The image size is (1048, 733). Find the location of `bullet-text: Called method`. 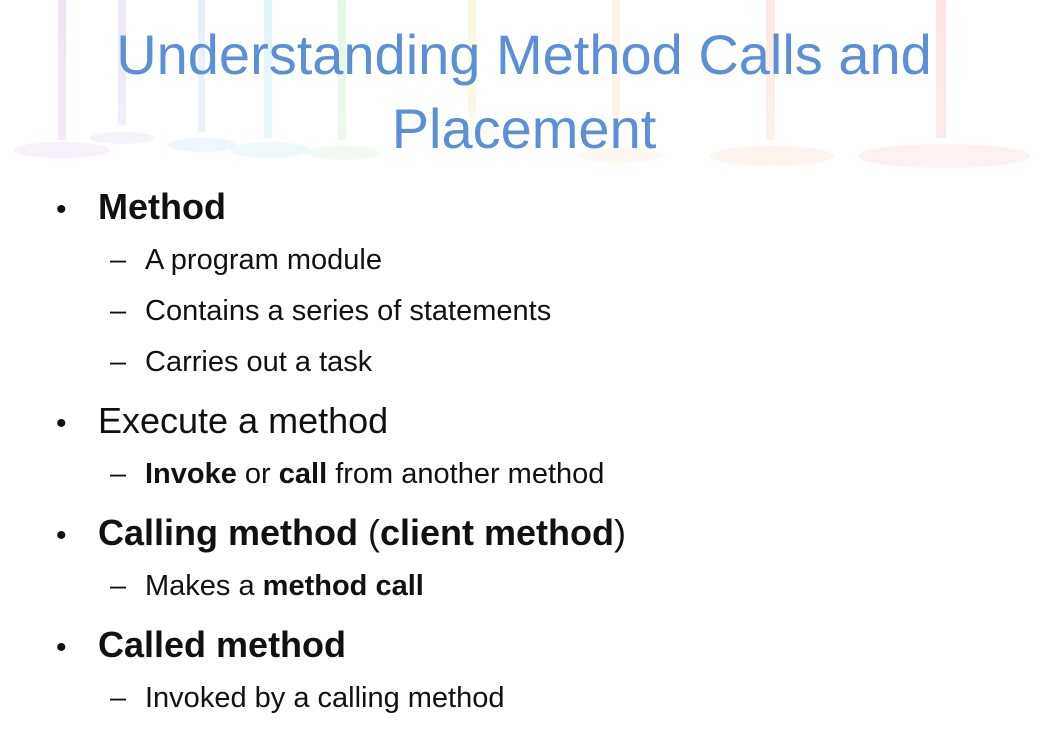

bullet-text: Called method is located at coordinates (222, 645).